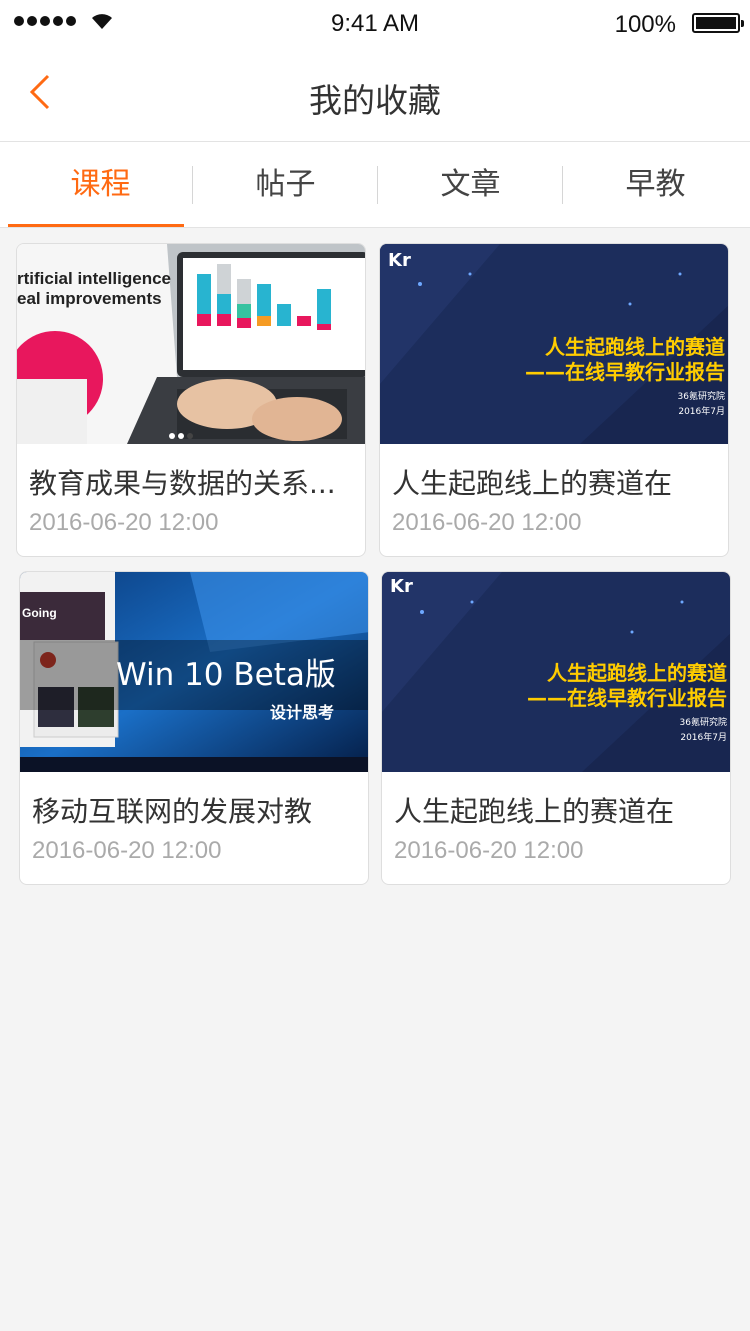 The width and height of the screenshot is (750, 1331). I want to click on status-bar: 9:41 AM 100%, so click(375, 25).